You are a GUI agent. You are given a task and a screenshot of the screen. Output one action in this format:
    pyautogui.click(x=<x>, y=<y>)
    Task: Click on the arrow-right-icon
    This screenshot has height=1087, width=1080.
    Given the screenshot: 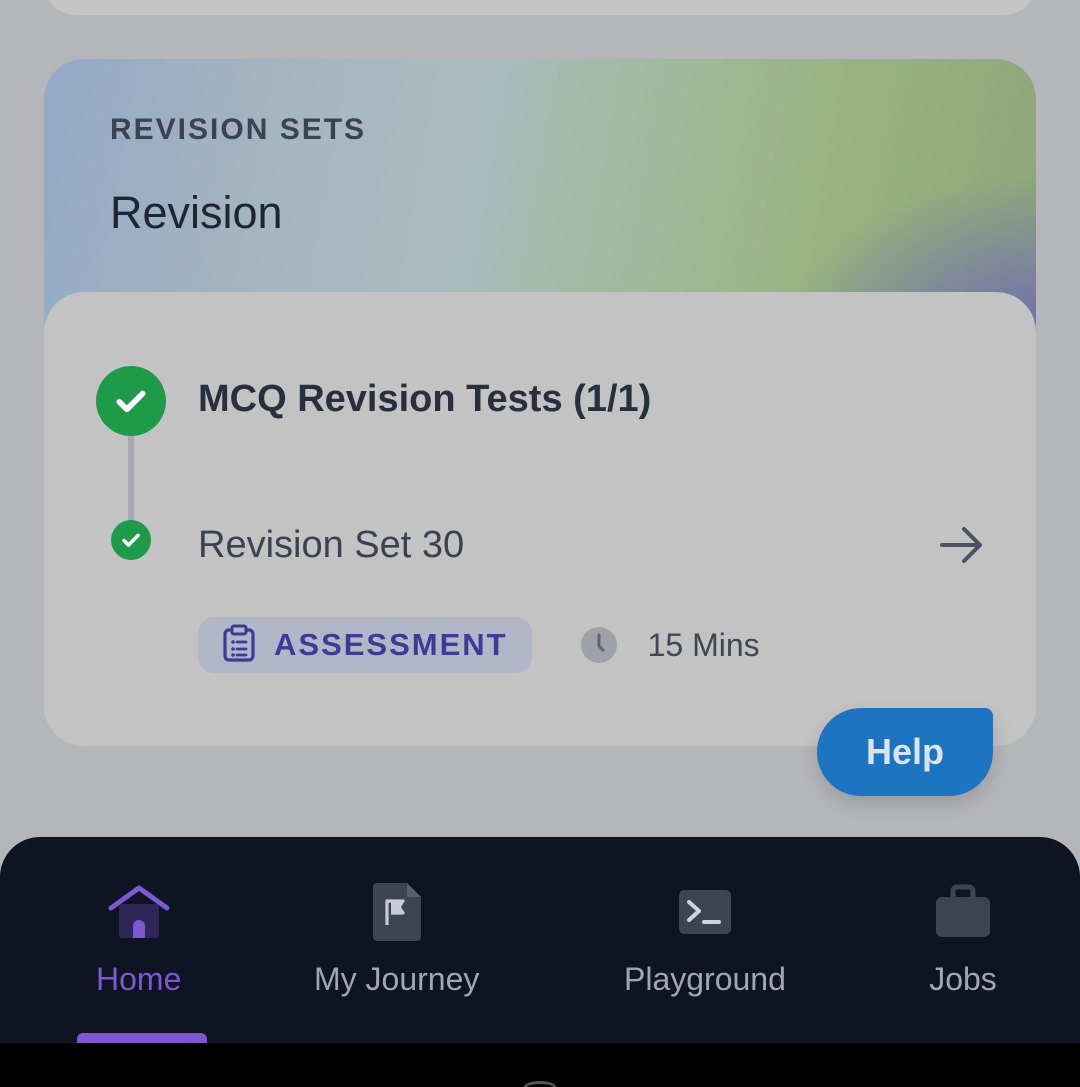 What is the action you would take?
    pyautogui.click(x=962, y=545)
    